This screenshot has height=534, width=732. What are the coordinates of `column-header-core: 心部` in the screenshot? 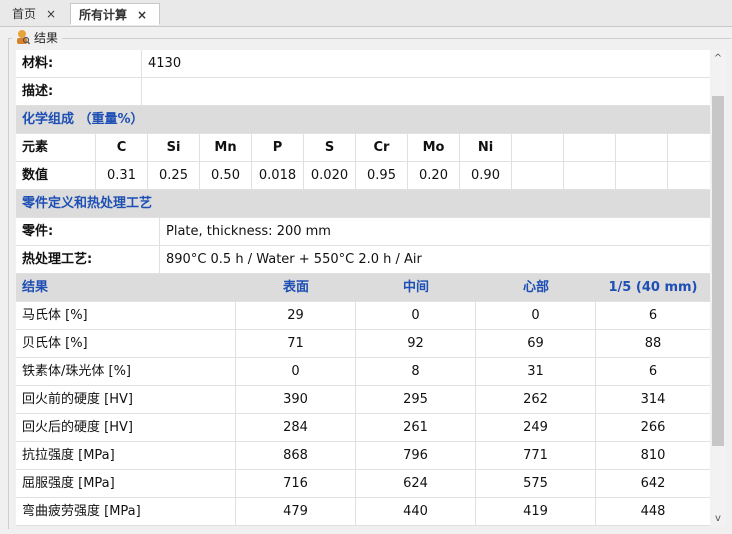 It's located at (535, 287).